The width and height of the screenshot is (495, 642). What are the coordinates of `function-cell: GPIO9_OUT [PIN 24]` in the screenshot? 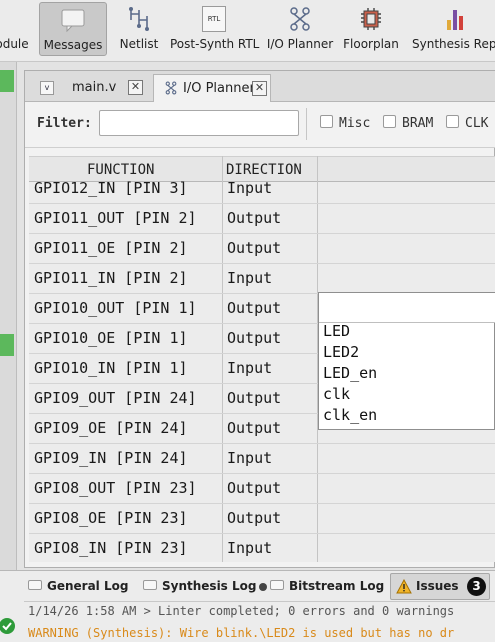 It's located at (115, 398).